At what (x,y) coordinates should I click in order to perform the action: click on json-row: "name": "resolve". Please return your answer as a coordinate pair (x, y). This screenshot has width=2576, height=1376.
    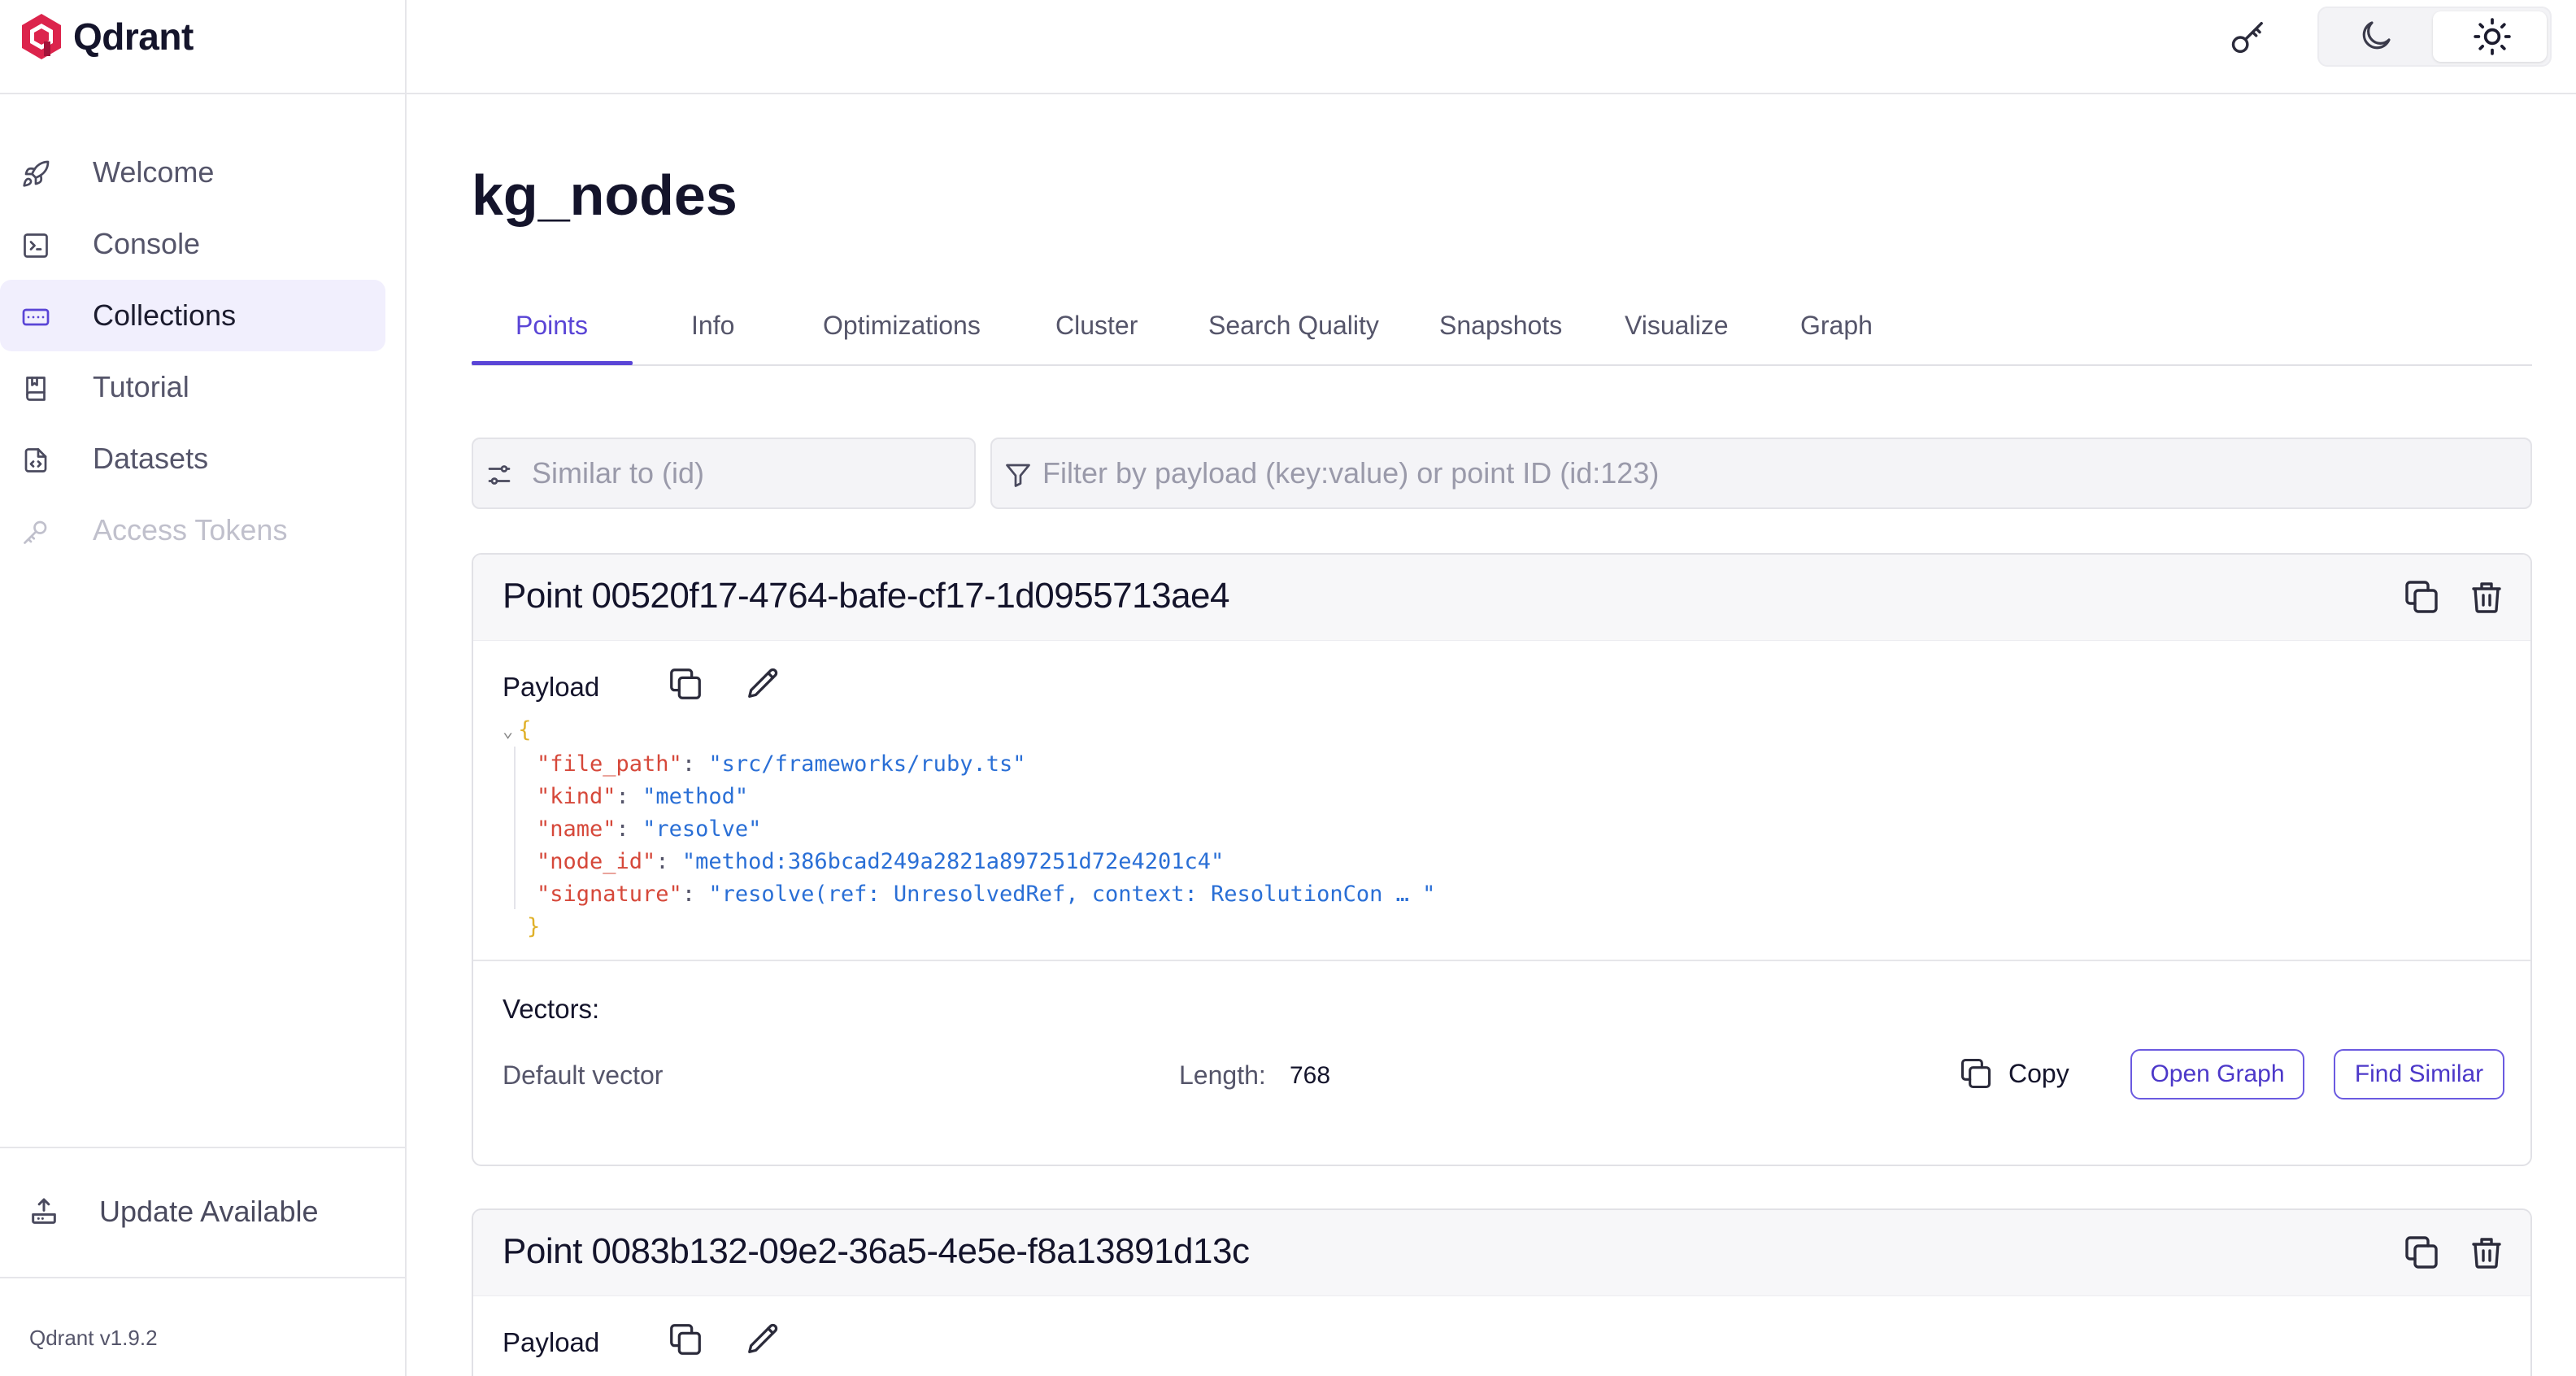
    Looking at the image, I should click on (969, 829).